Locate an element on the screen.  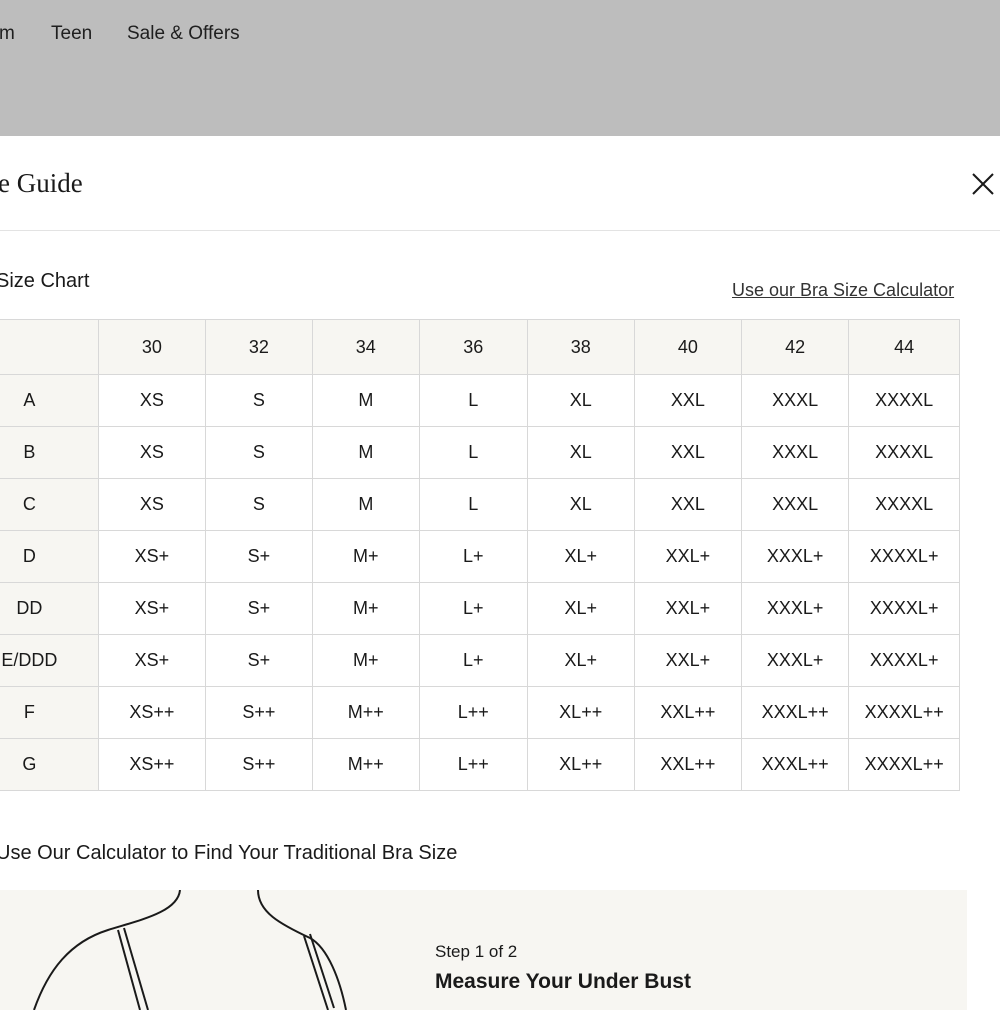
table-row: C XS S M L XL XXL XXXL XXXXL is located at coordinates (480, 504).